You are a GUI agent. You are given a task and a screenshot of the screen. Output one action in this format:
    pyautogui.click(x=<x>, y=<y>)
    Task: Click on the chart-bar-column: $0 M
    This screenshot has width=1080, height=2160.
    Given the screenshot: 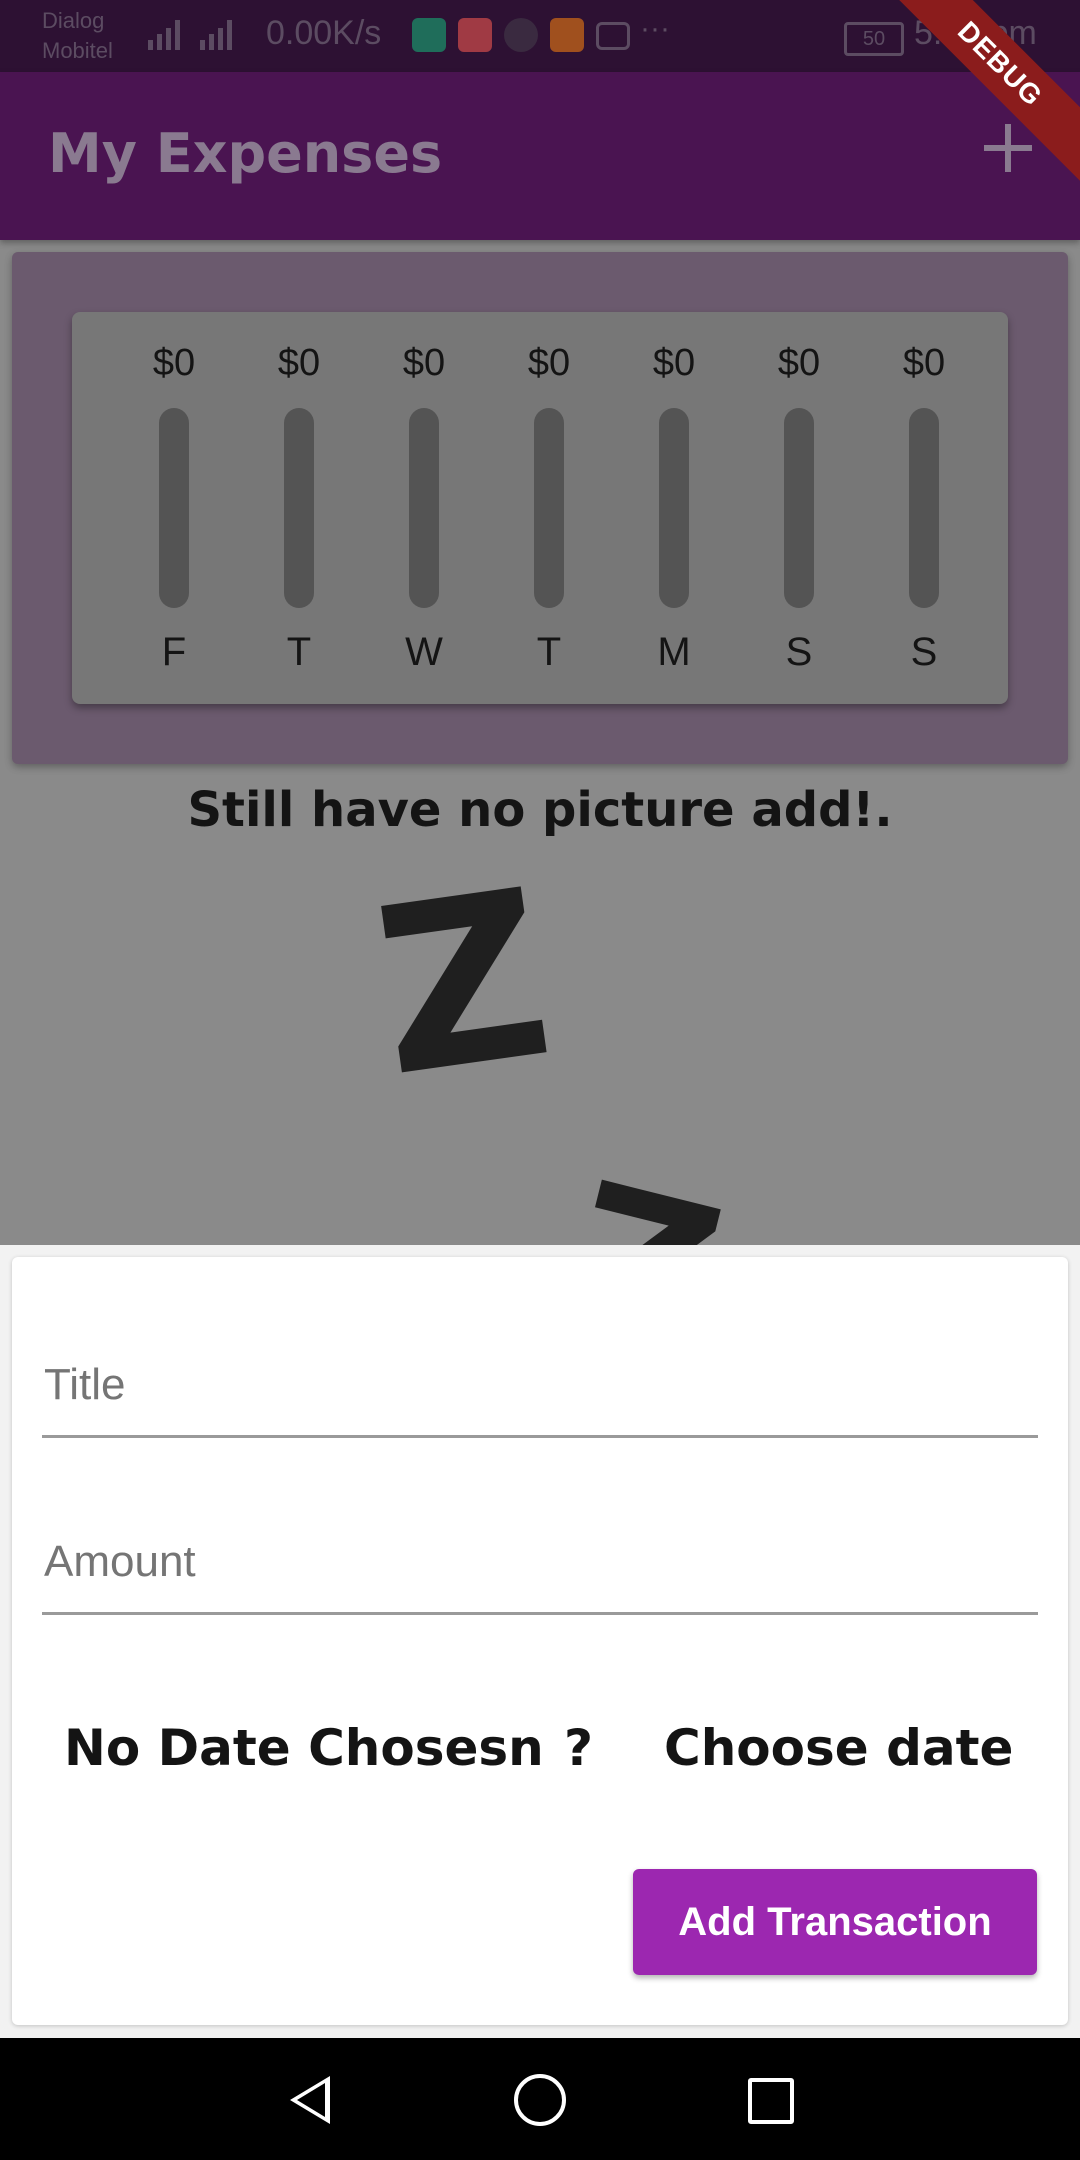 What is the action you would take?
    pyautogui.click(x=674, y=508)
    